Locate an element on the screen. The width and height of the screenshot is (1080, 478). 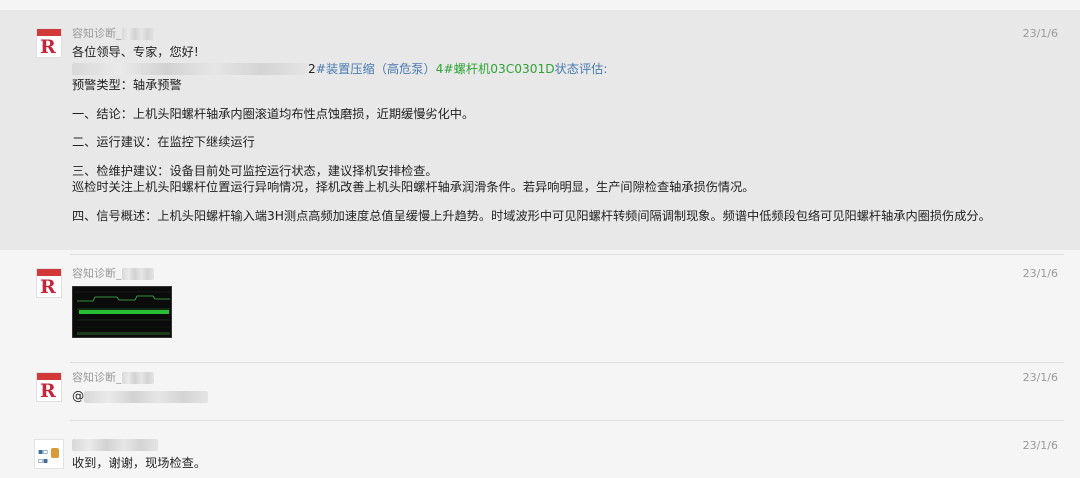
sender-name is located at coordinates (115, 445).